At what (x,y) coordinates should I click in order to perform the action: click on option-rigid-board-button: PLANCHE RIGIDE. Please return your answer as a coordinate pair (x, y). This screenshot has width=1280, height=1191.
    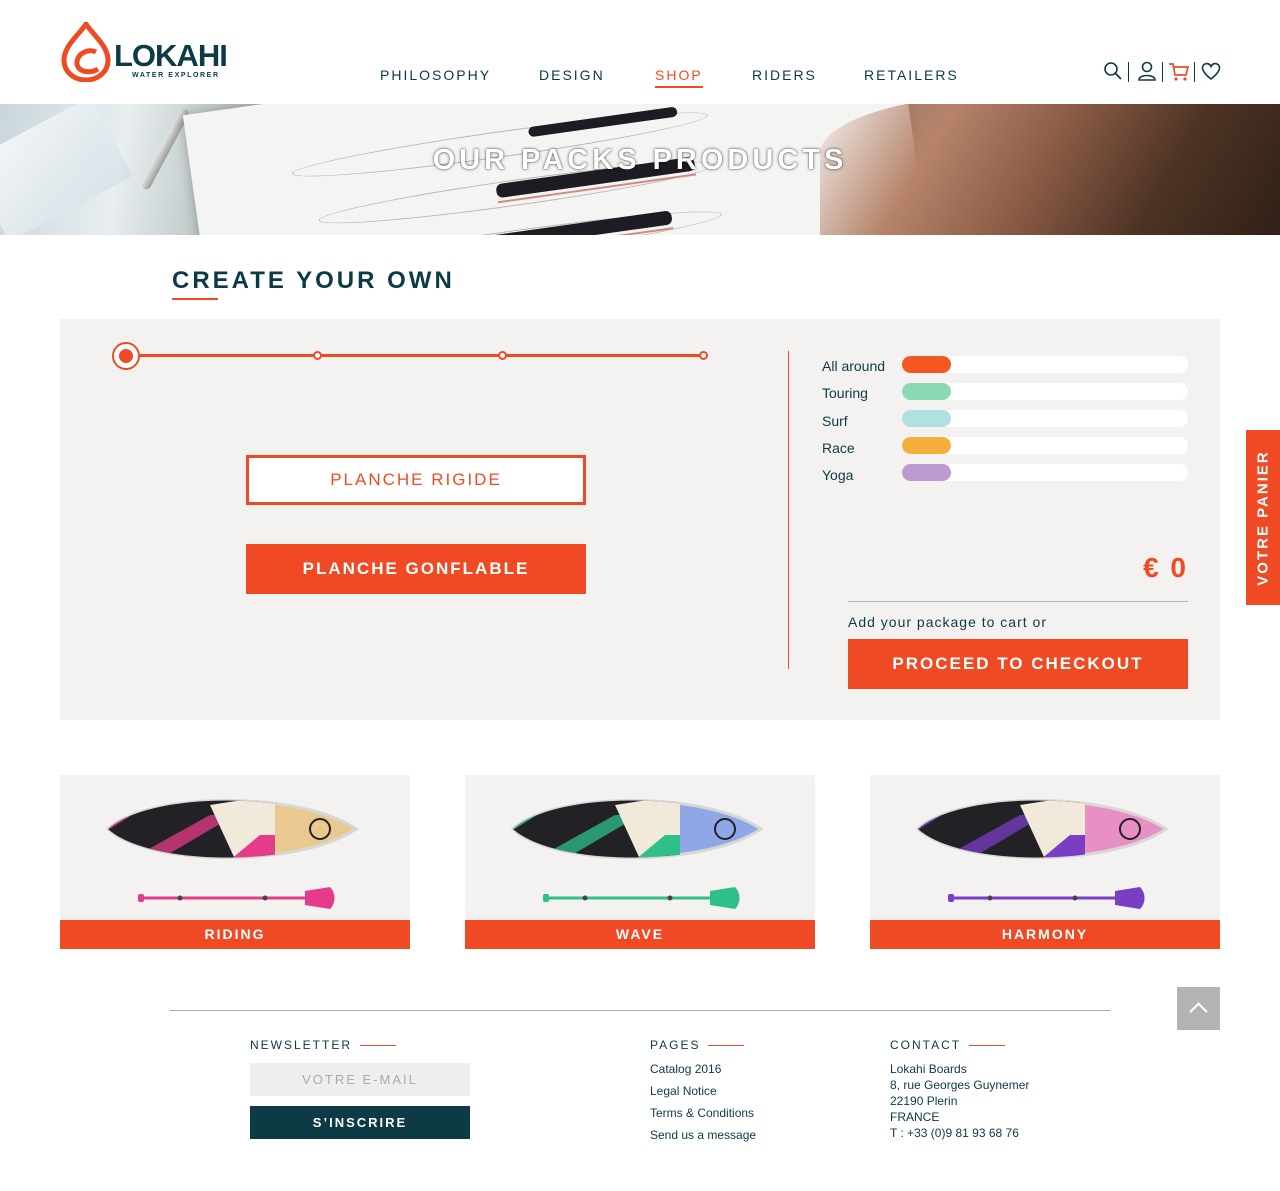
    Looking at the image, I should click on (416, 480).